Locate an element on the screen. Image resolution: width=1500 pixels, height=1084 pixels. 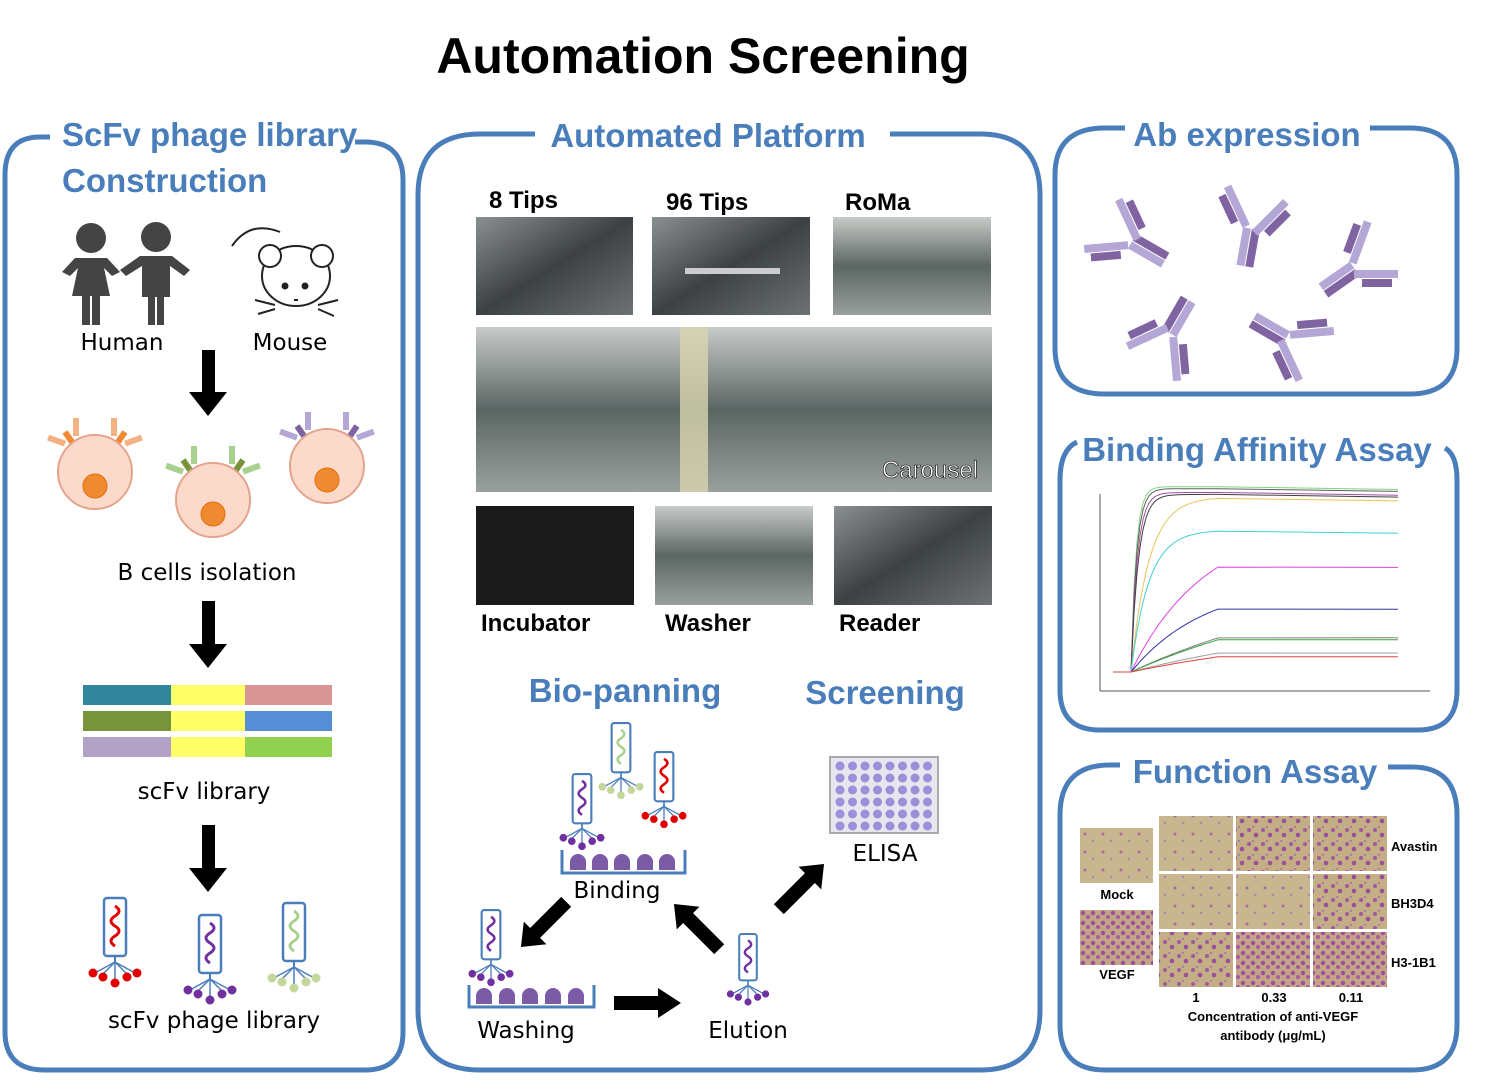
b-cells-illustration is located at coordinates (211, 475).